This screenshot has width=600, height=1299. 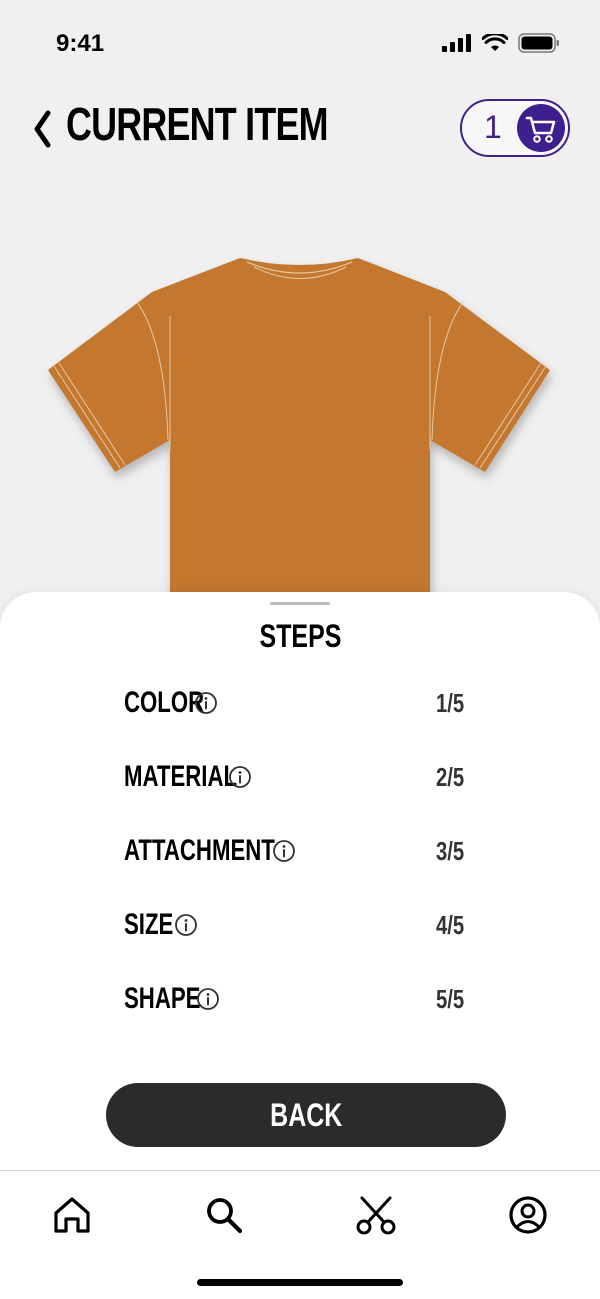 I want to click on step-label: SIZE, so click(x=149, y=924).